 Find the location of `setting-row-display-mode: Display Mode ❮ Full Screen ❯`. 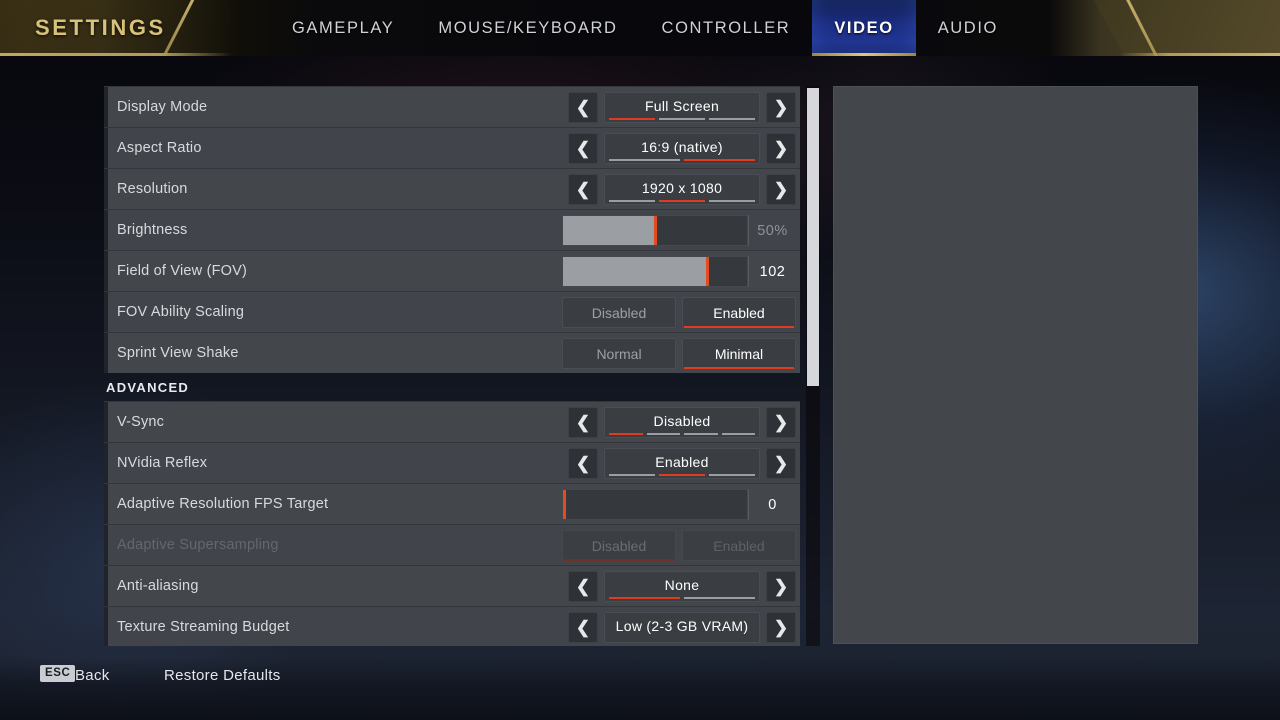

setting-row-display-mode: Display Mode ❮ Full Screen ❯ is located at coordinates (452, 106).